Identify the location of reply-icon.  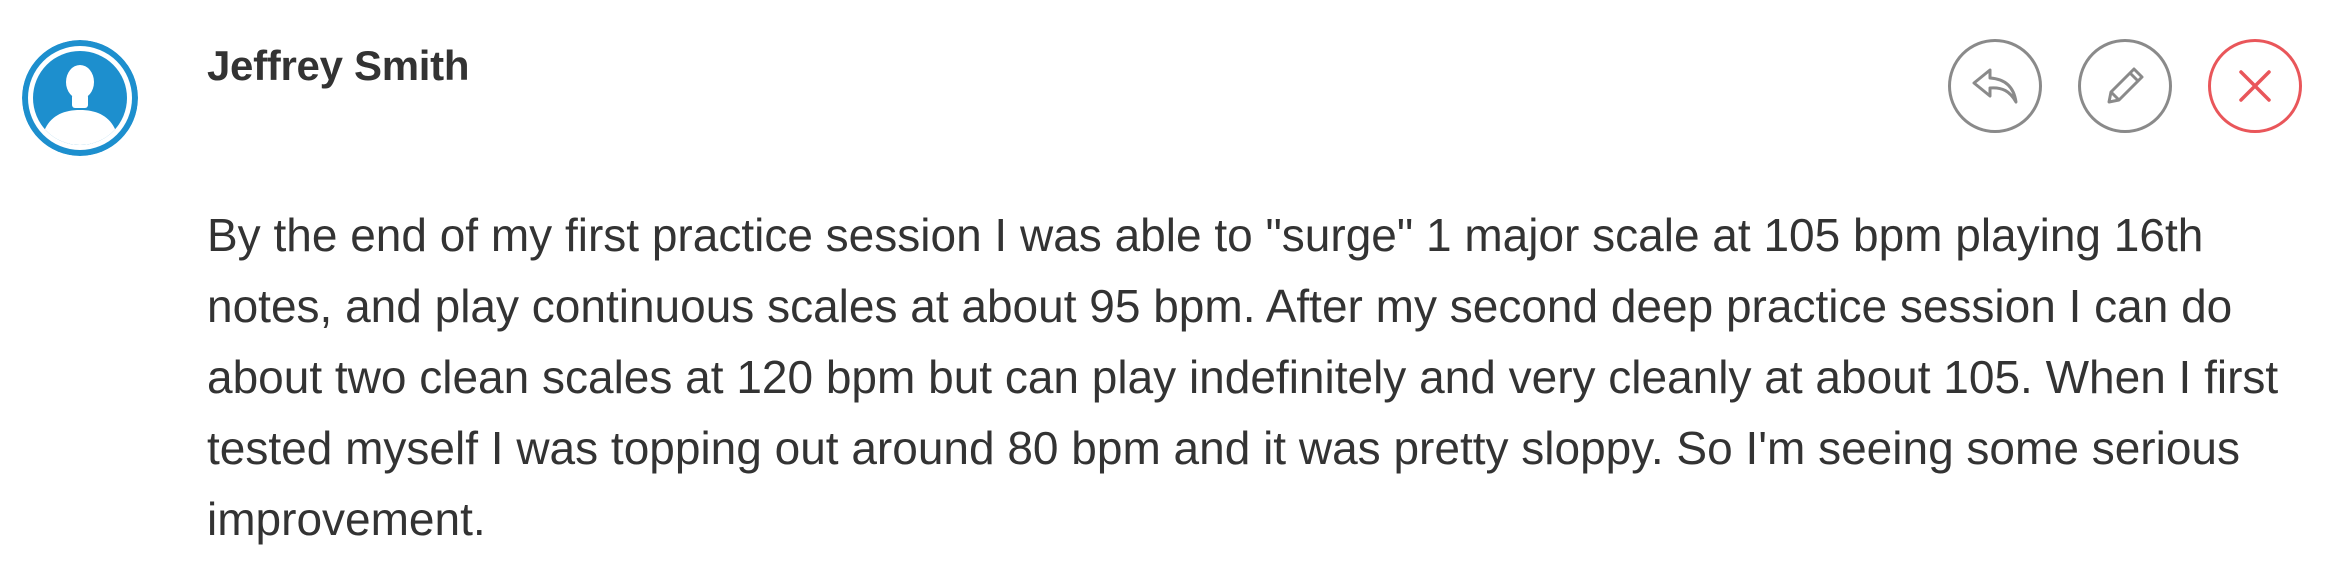
(1995, 86).